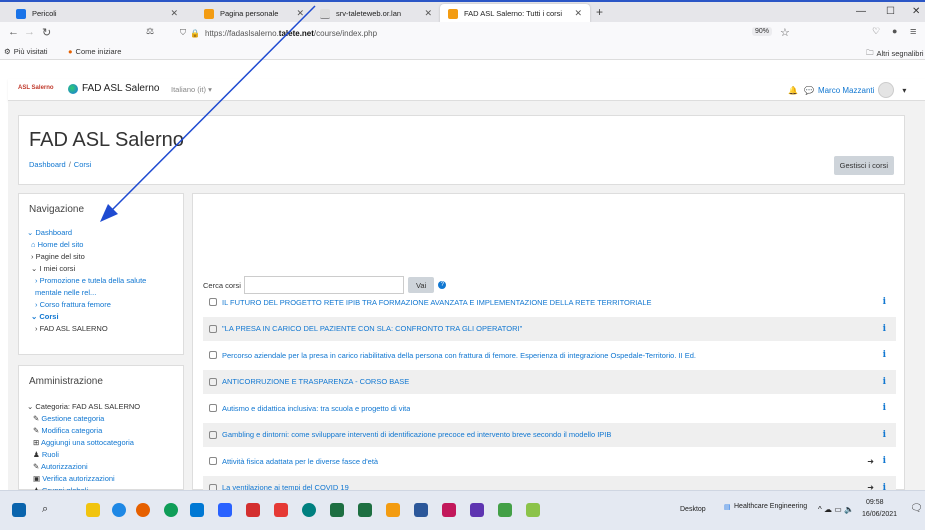 This screenshot has width=925, height=530. Describe the element at coordinates (97, 13) in the screenshot. I see `browser-tab: Pericoli ✕` at that location.